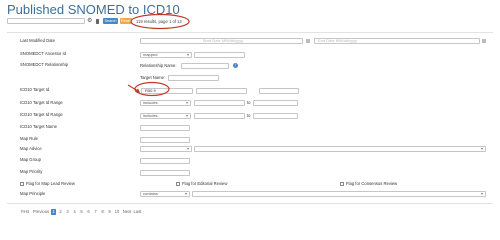  What do you see at coordinates (25, 212) in the screenshot?
I see `pagination-first: First` at bounding box center [25, 212].